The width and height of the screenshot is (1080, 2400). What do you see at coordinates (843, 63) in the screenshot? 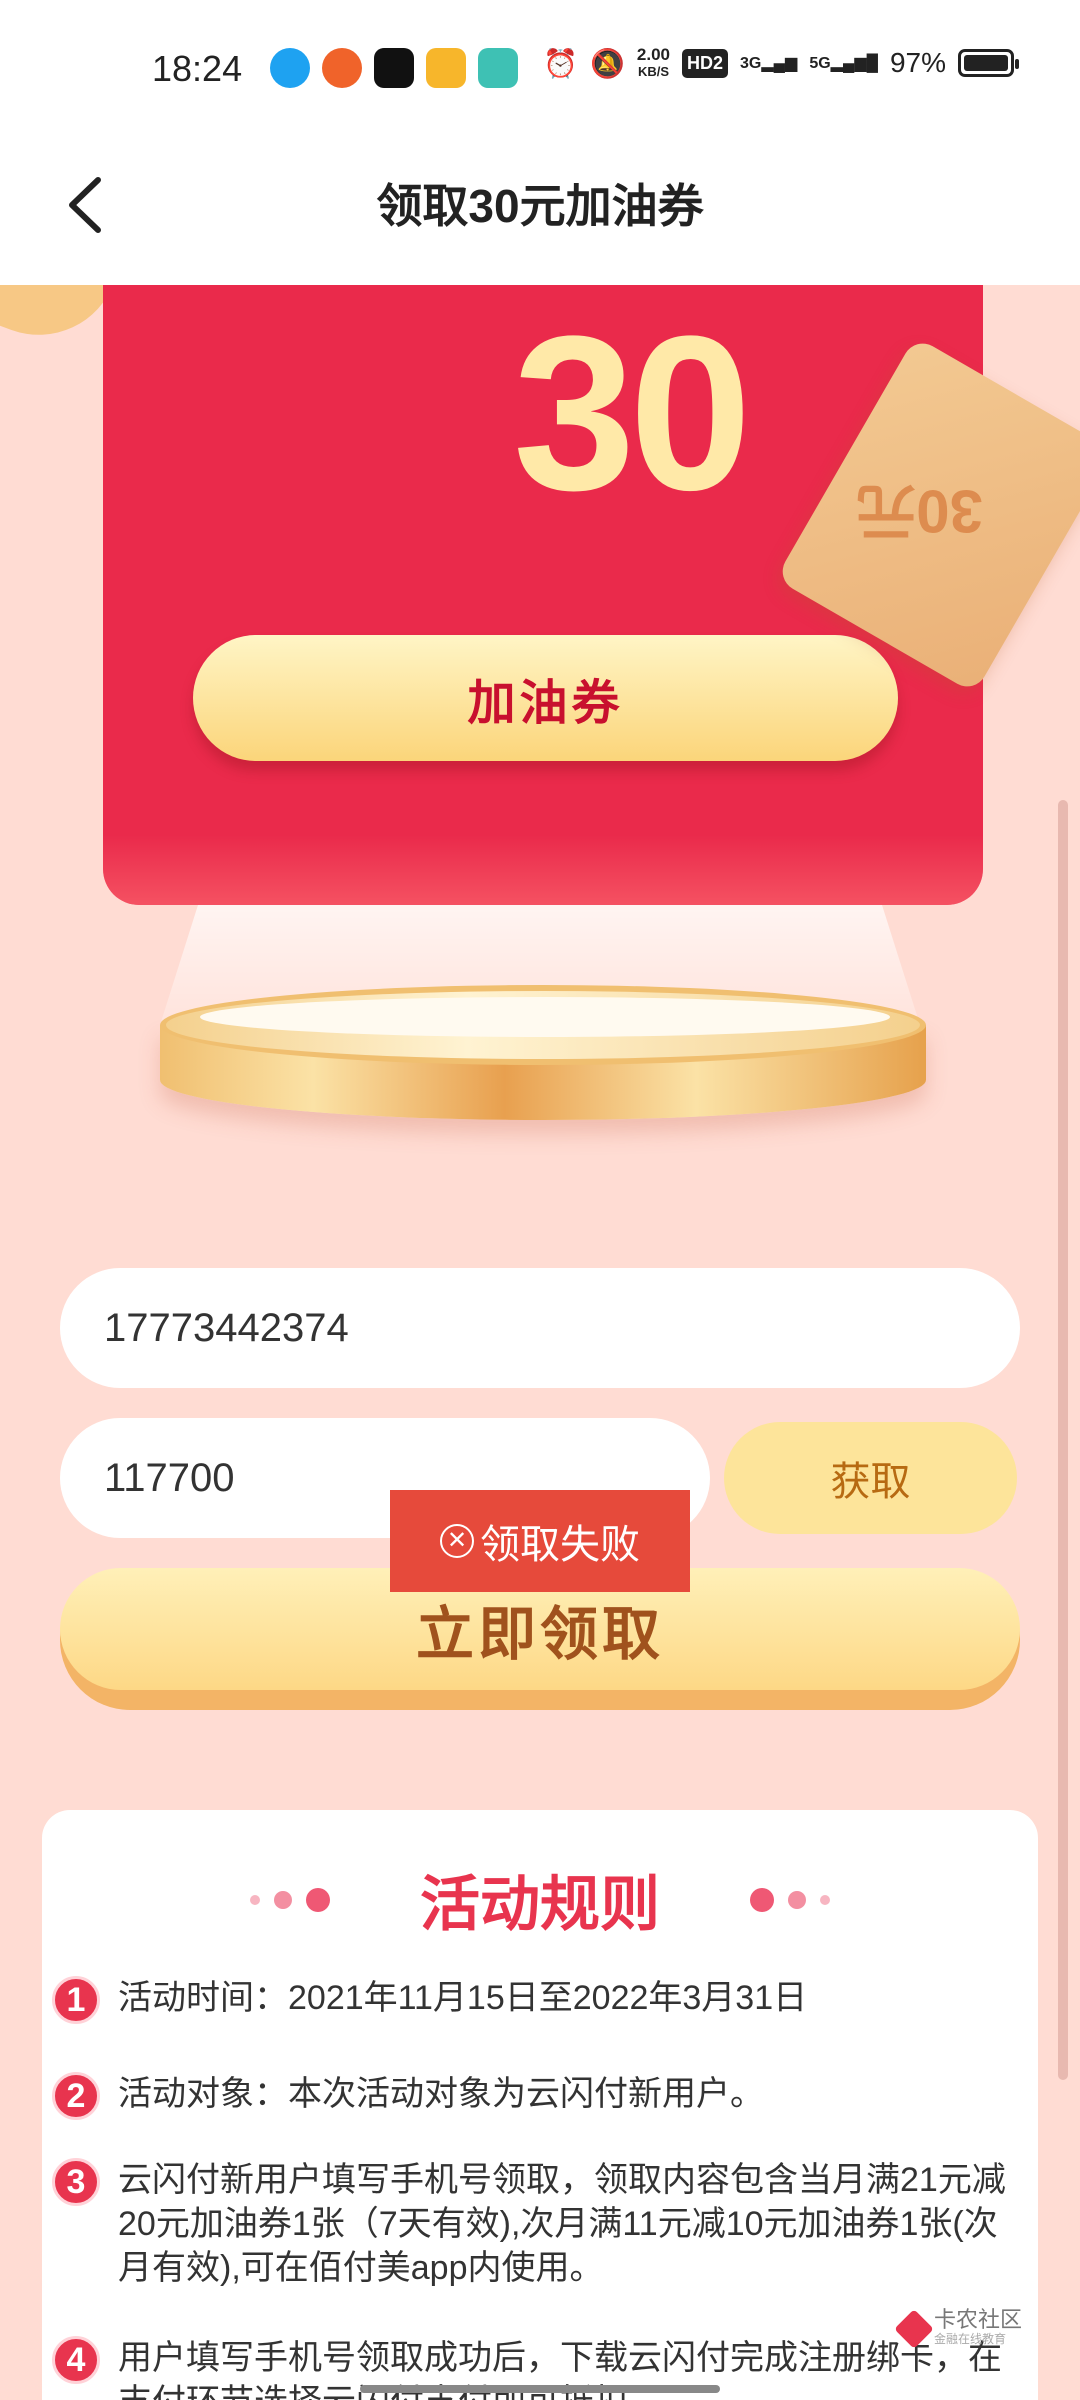
I see `signal-5g-icon: 5G▂▄▆█` at bounding box center [843, 63].